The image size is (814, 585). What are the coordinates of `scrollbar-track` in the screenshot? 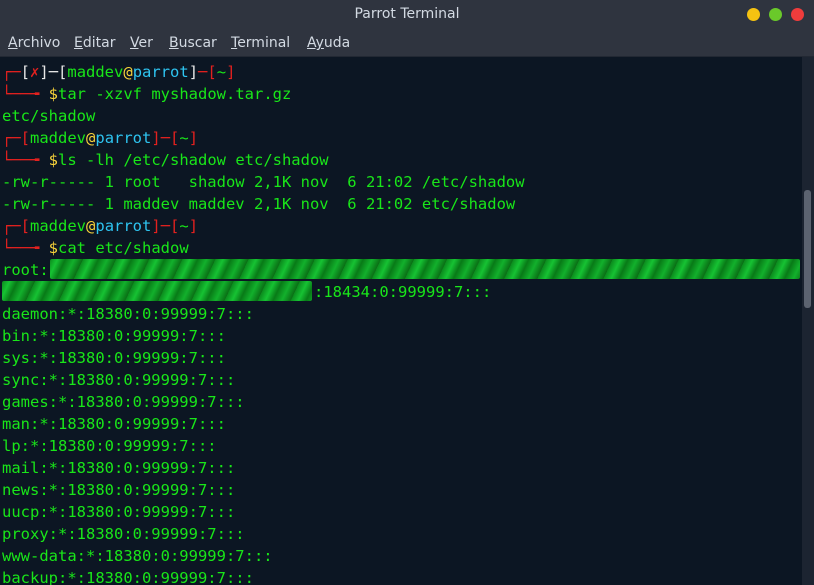 It's located at (808, 321).